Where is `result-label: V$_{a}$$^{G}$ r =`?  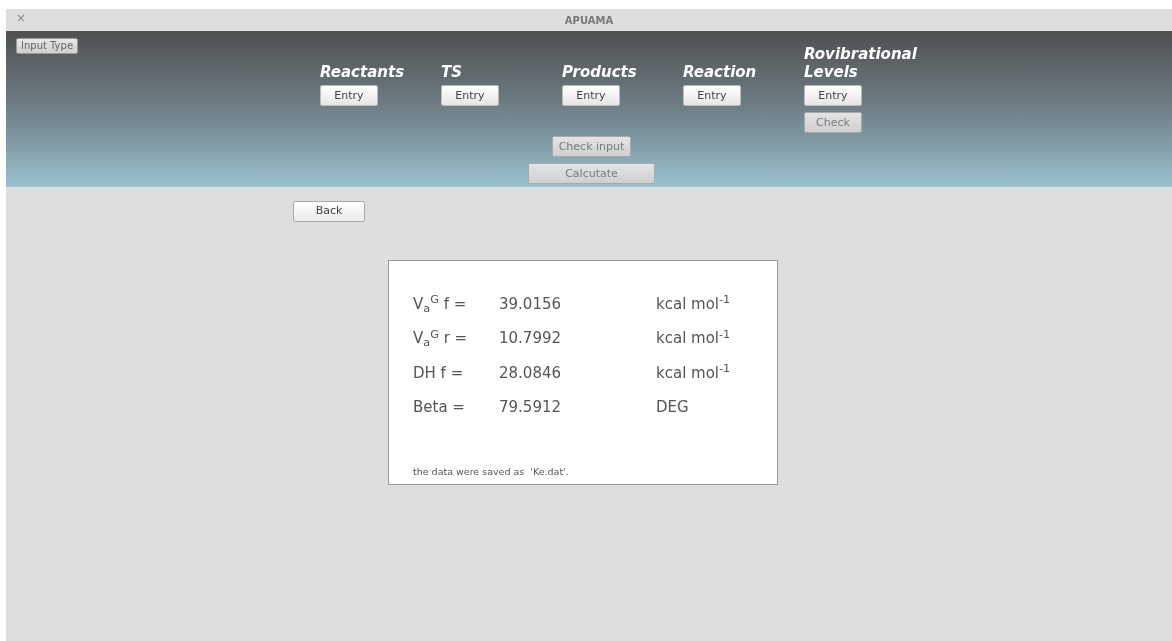
result-label: V$_{a}$$^{G}$ r = is located at coordinates (441, 338).